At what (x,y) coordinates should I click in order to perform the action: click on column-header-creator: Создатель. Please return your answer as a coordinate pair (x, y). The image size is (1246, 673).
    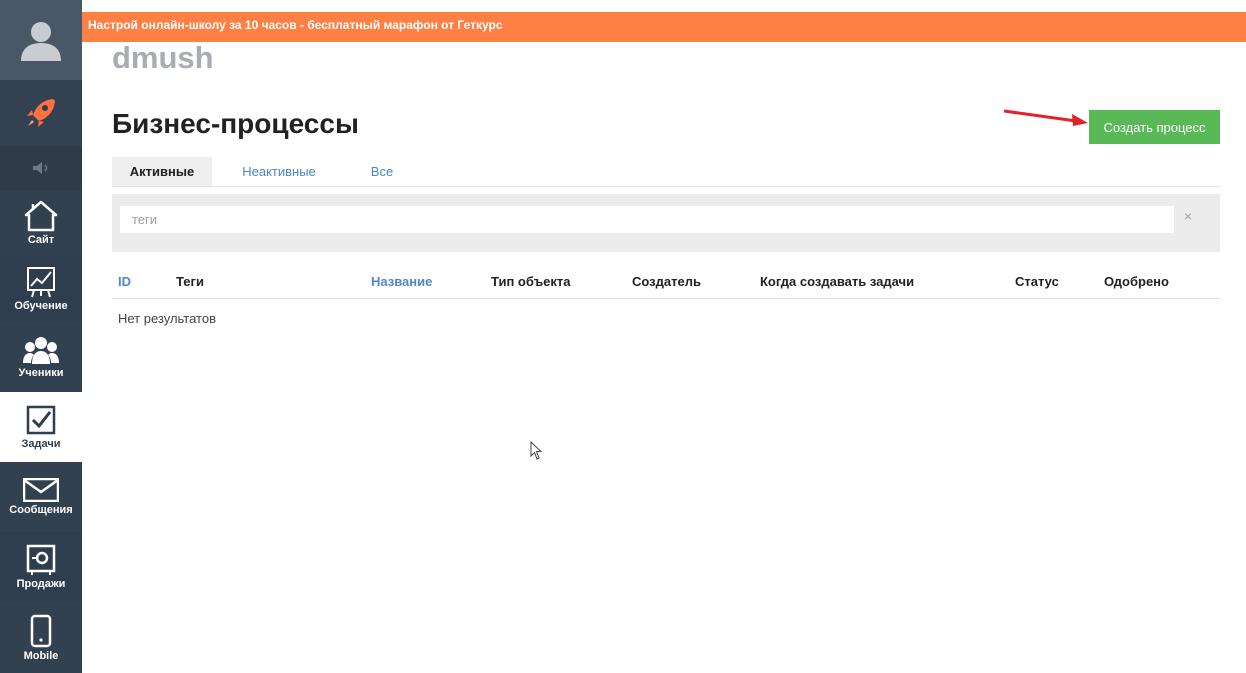
    Looking at the image, I should click on (666, 281).